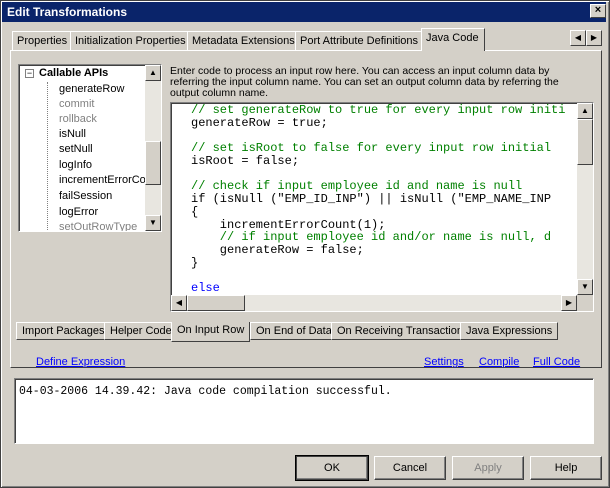 This screenshot has width=610, height=488. I want to click on help-button: Help, so click(566, 468).